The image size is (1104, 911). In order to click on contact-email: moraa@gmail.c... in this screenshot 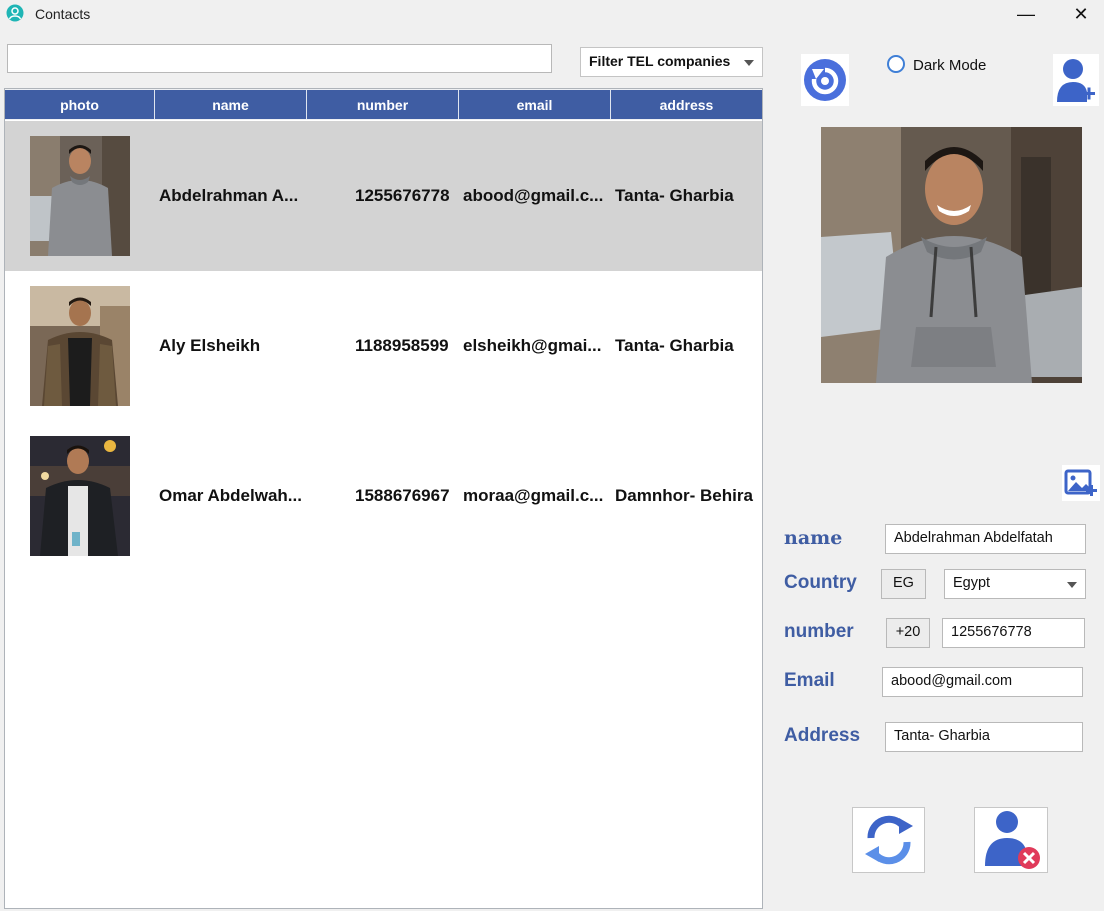, I will do `click(533, 495)`.